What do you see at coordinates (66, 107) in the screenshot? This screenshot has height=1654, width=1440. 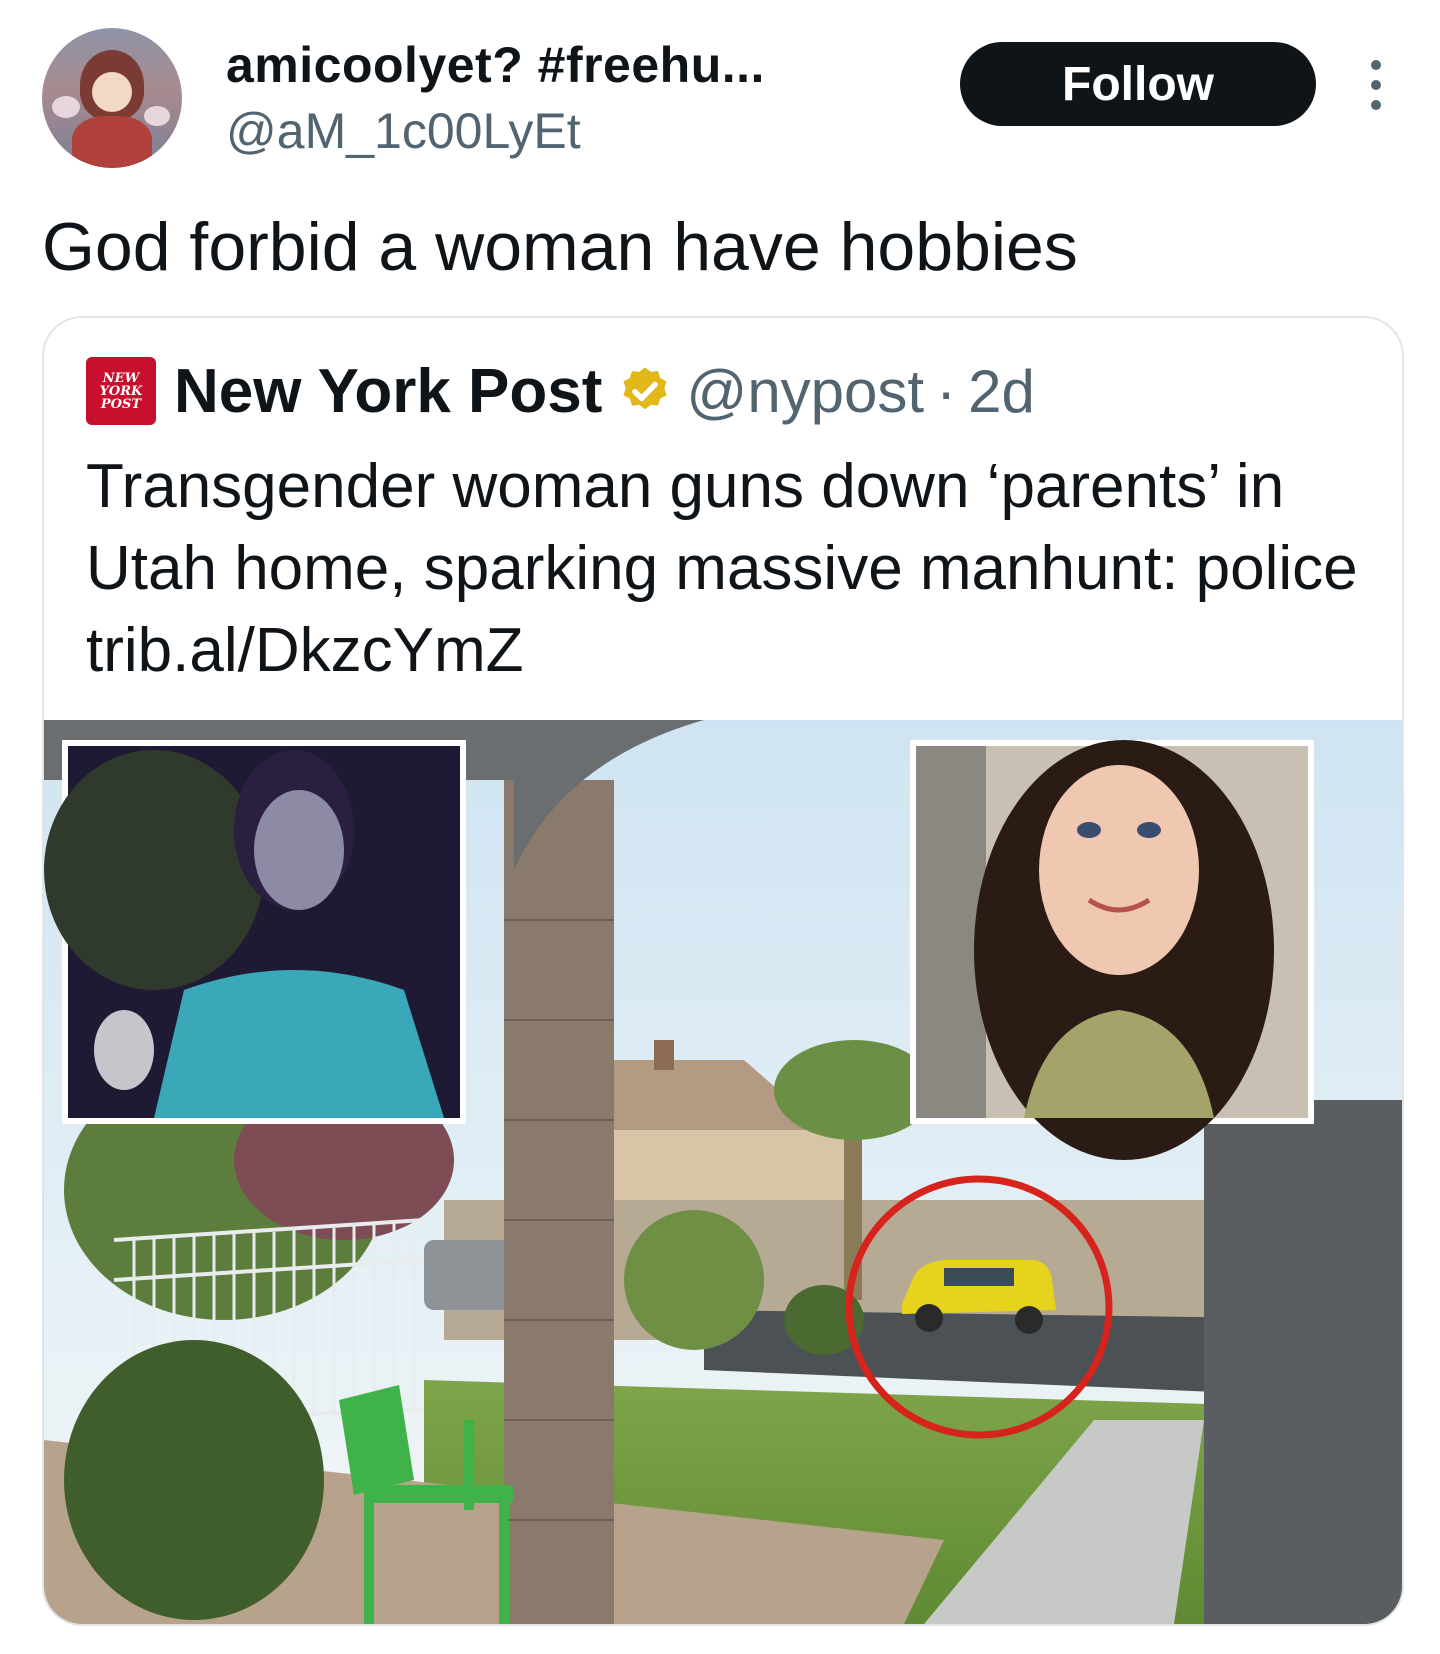 I see `avatar-pig-left` at bounding box center [66, 107].